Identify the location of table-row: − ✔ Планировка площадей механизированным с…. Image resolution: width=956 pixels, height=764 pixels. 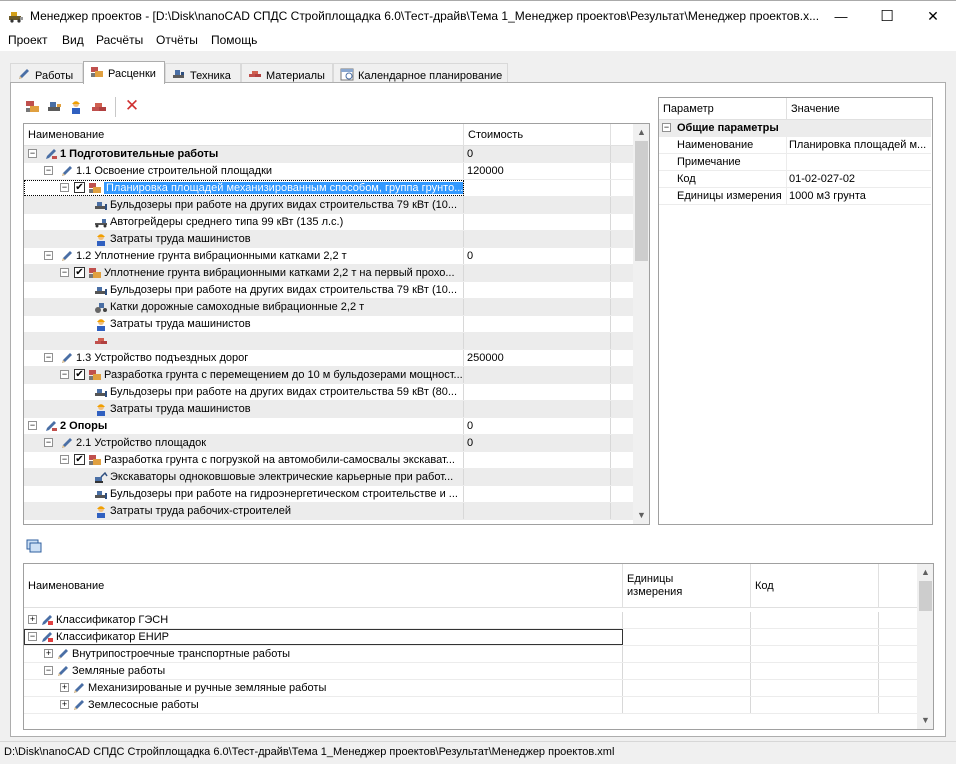
(328, 188).